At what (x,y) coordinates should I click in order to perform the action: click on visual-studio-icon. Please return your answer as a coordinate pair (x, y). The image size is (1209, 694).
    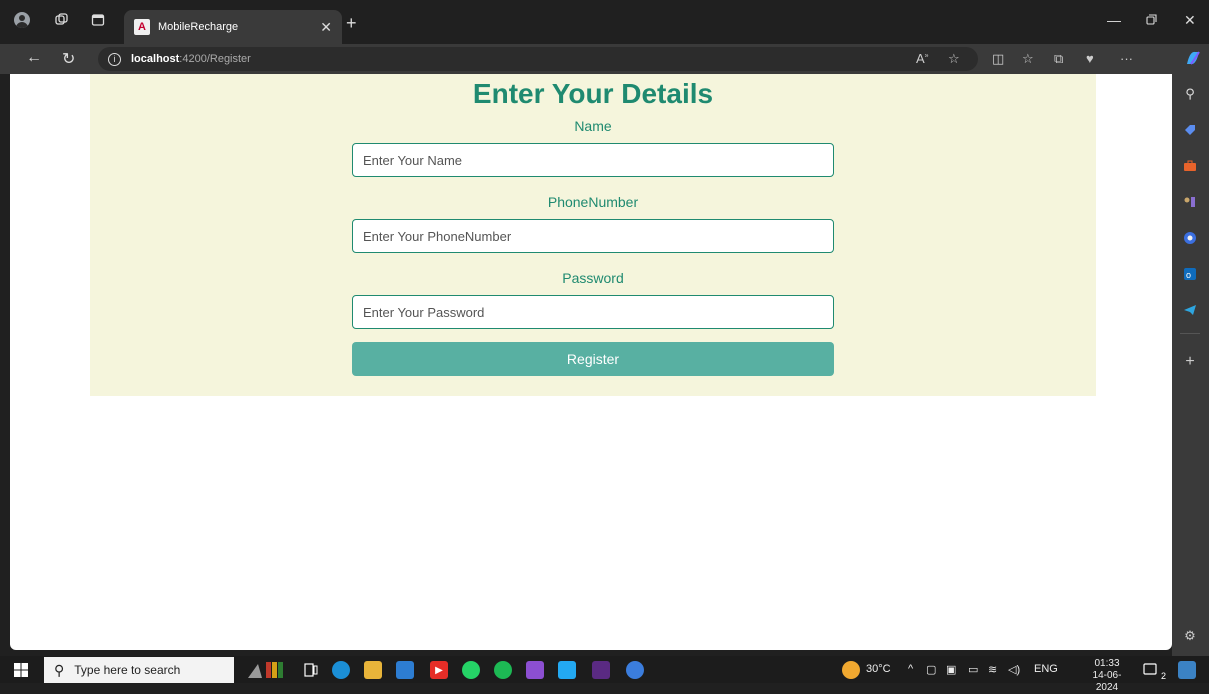
    Looking at the image, I should click on (535, 670).